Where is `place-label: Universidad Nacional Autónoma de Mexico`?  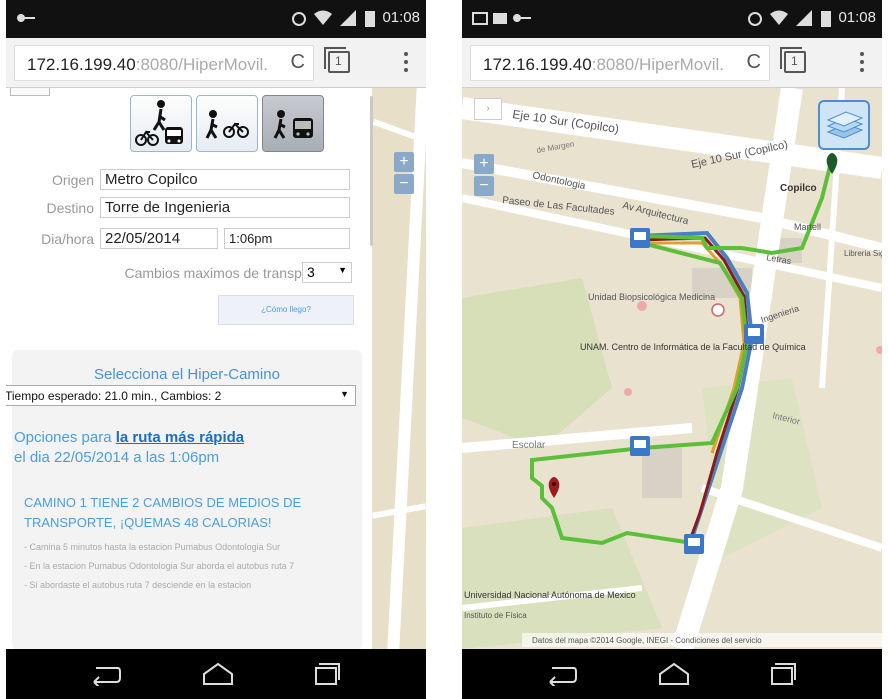 place-label: Universidad Nacional Autónoma de Mexico is located at coordinates (550, 595).